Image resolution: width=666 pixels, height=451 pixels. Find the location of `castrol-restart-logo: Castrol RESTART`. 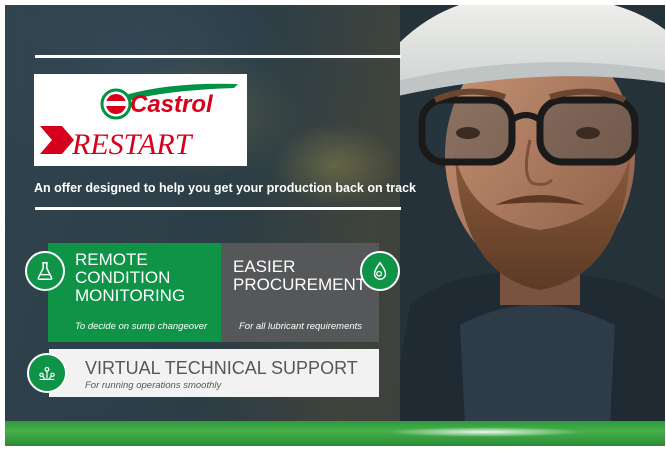

castrol-restart-logo: Castrol RESTART is located at coordinates (140, 120).